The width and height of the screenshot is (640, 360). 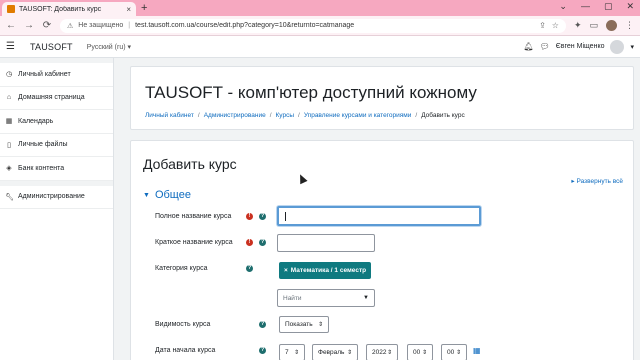 I want to click on side-panel-icon: ▭, so click(x=593, y=25).